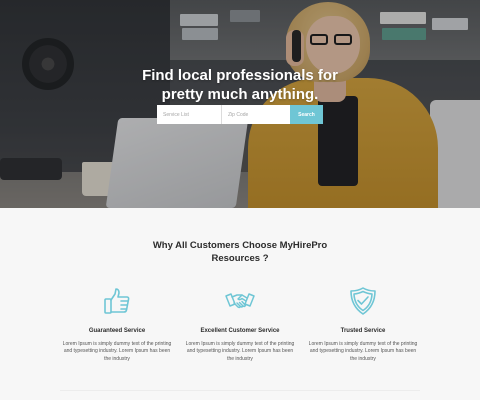  I want to click on thumbs-up-icon, so click(117, 301).